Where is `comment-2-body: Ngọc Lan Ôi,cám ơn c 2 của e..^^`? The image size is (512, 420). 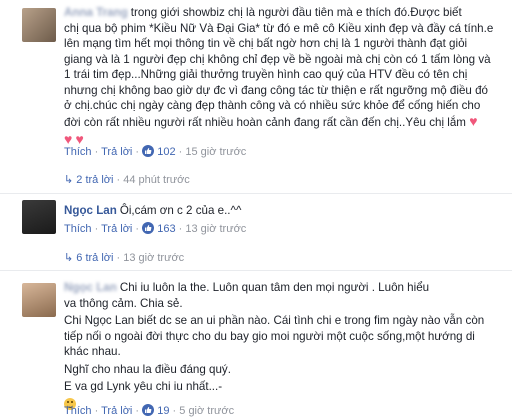 comment-2-body: Ngọc Lan Ôi,cám ơn c 2 của e..^^ is located at coordinates (284, 211).